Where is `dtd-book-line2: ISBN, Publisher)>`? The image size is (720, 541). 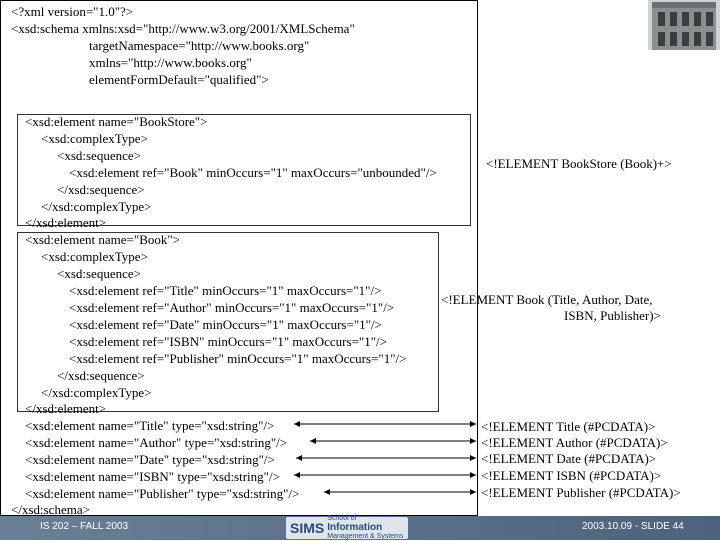
dtd-book-line2: ISBN, Publisher)> is located at coordinates (612, 315).